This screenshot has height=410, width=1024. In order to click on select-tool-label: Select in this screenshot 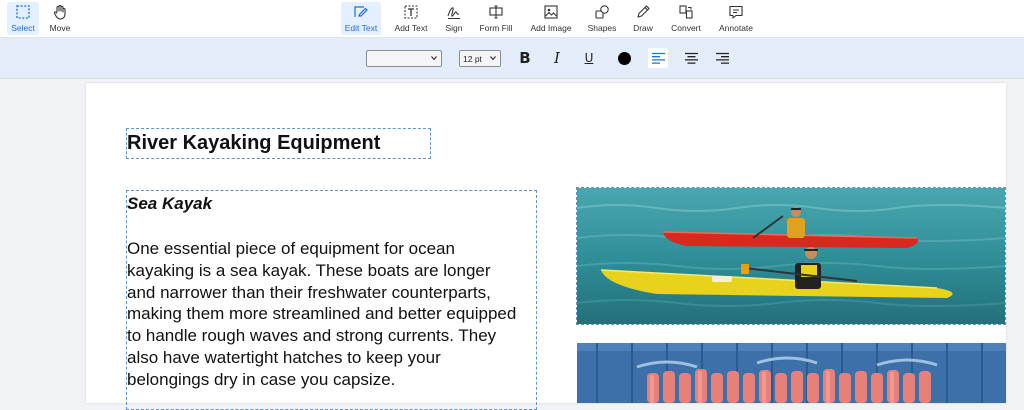, I will do `click(23, 28)`.